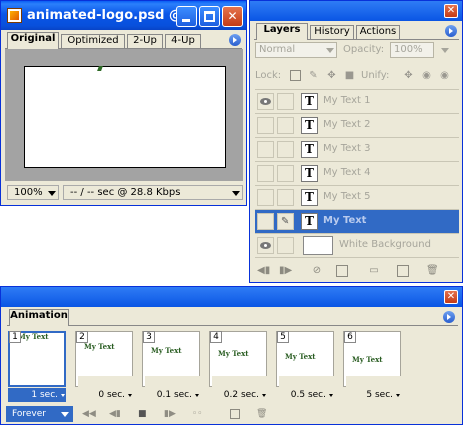  What do you see at coordinates (313, 75) in the screenshot?
I see `lock-brush-icon: ✎` at bounding box center [313, 75].